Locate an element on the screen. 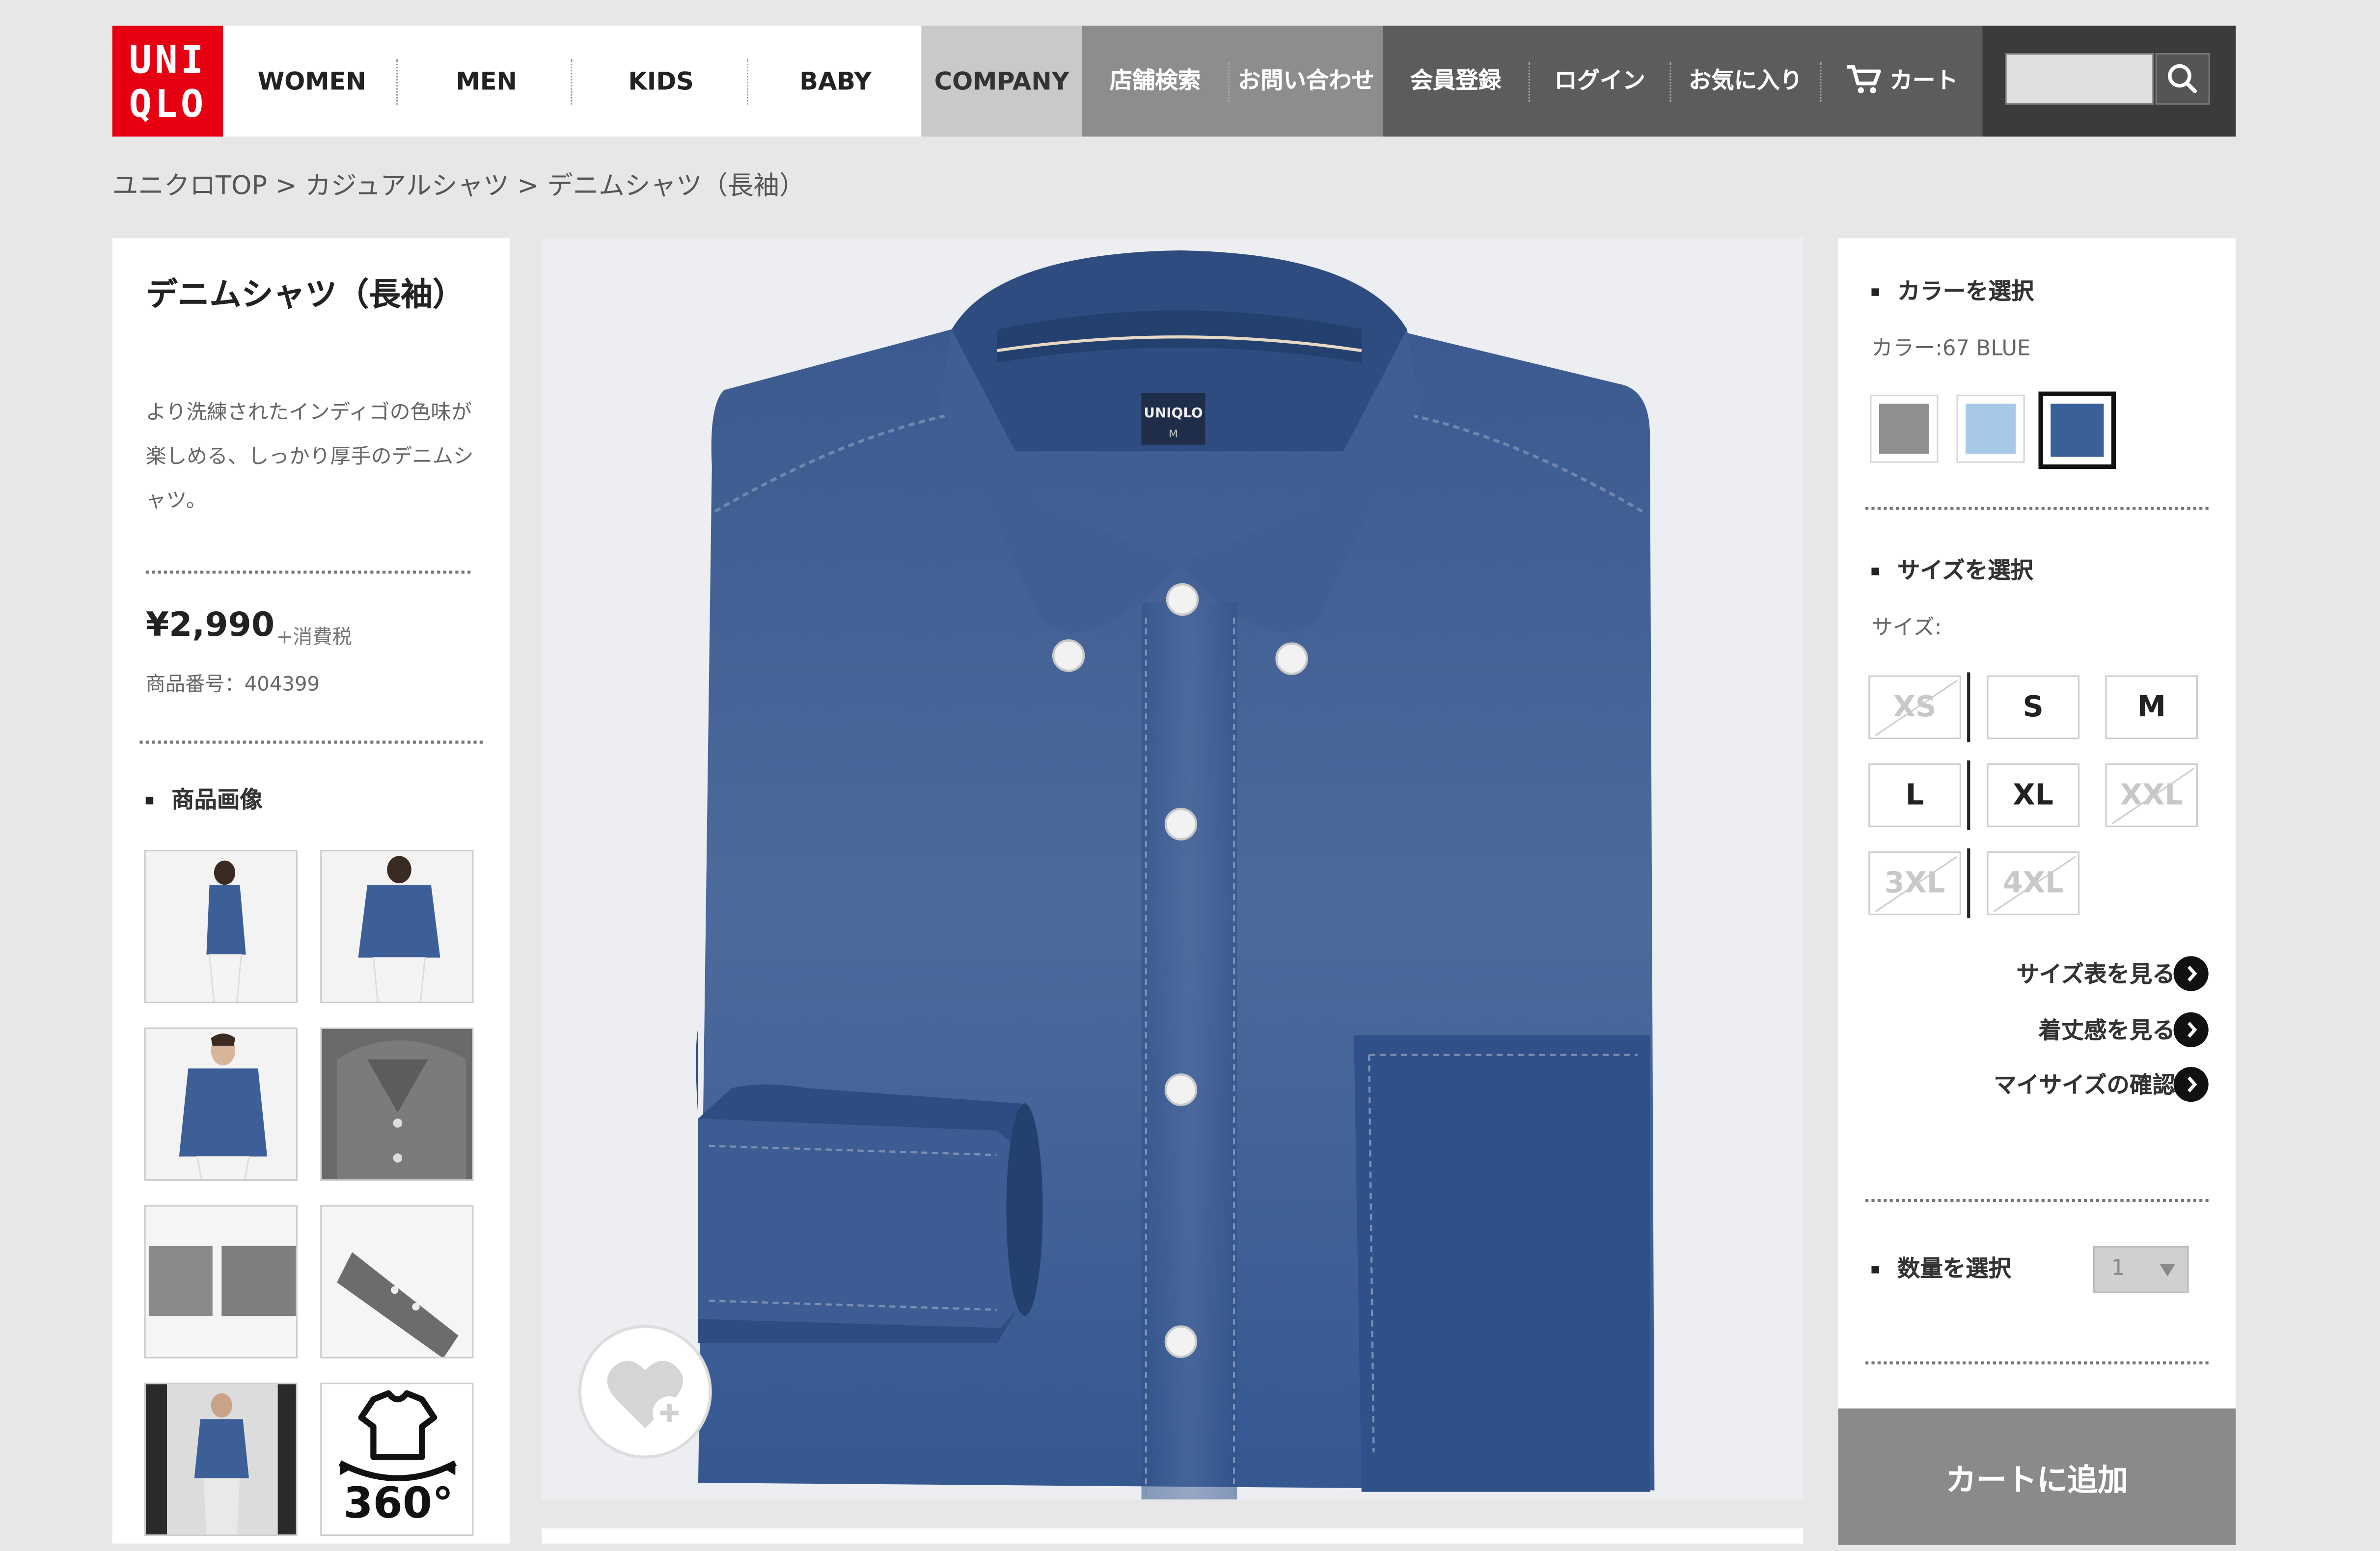 The height and width of the screenshot is (1551, 2380). add-to-cart-button: カートに追加 is located at coordinates (2037, 1476).